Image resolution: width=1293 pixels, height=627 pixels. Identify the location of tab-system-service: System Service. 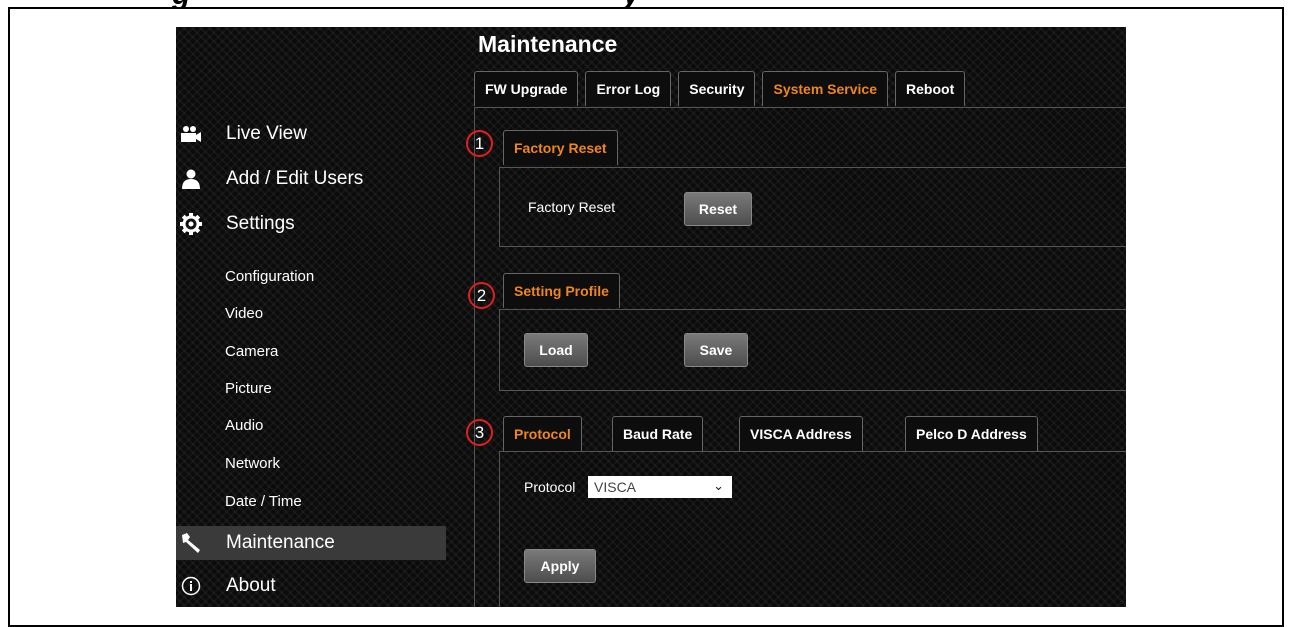
(825, 88).